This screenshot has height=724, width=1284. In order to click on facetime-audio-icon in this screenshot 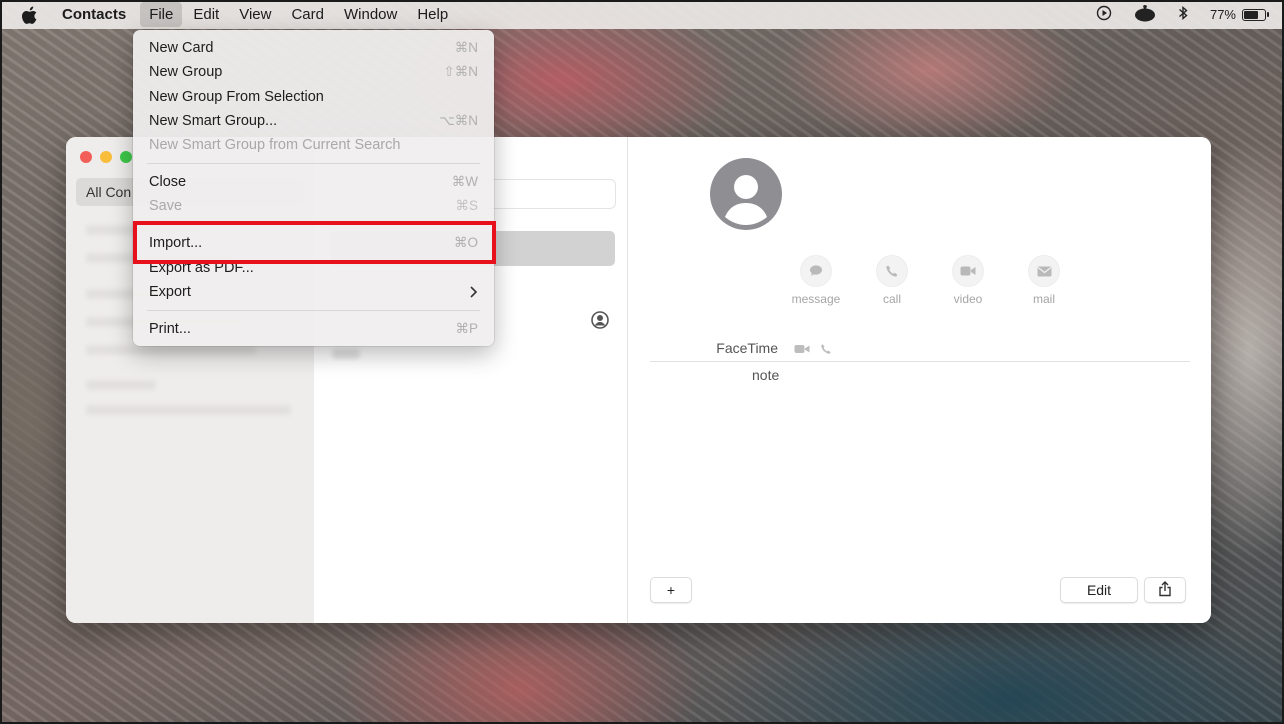, I will do `click(826, 351)`.